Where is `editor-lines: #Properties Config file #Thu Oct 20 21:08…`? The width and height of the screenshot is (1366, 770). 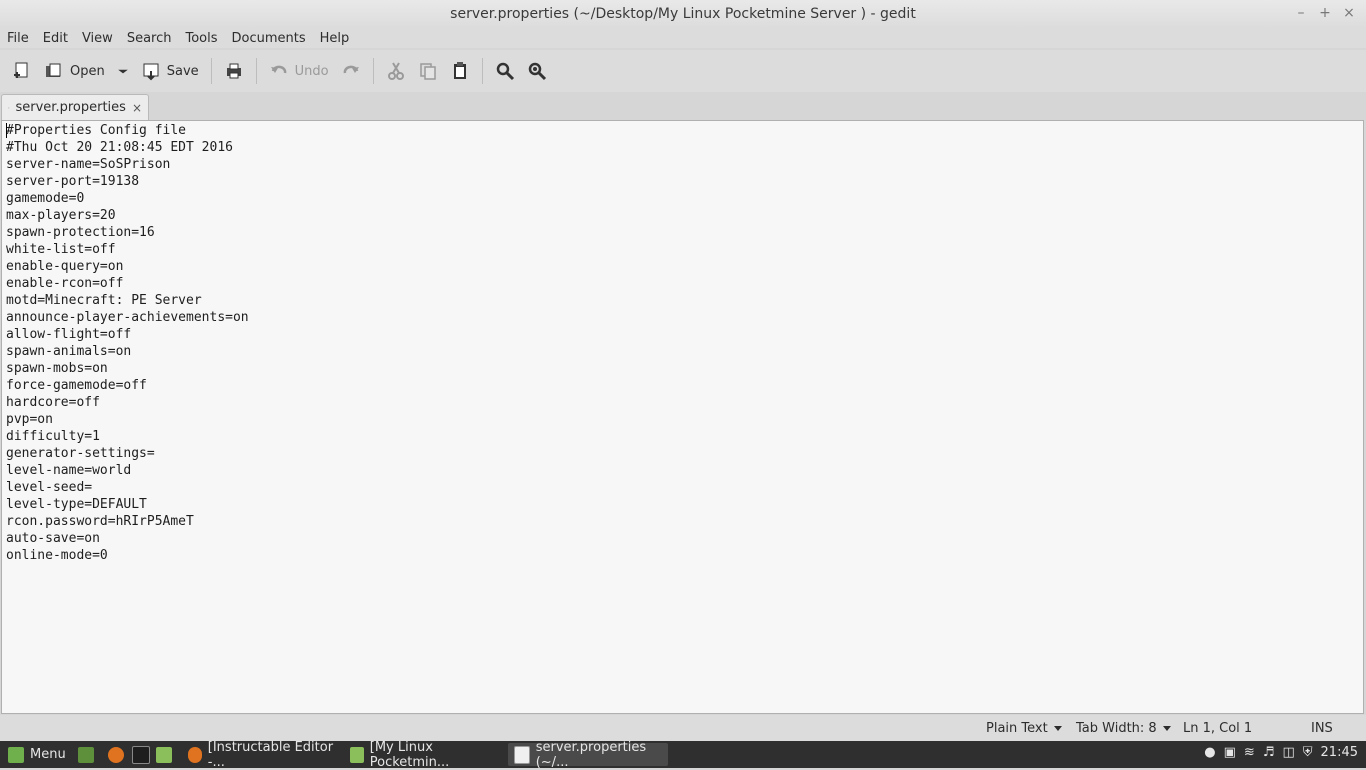 editor-lines: #Properties Config file #Thu Oct 20 21:08… is located at coordinates (127, 343).